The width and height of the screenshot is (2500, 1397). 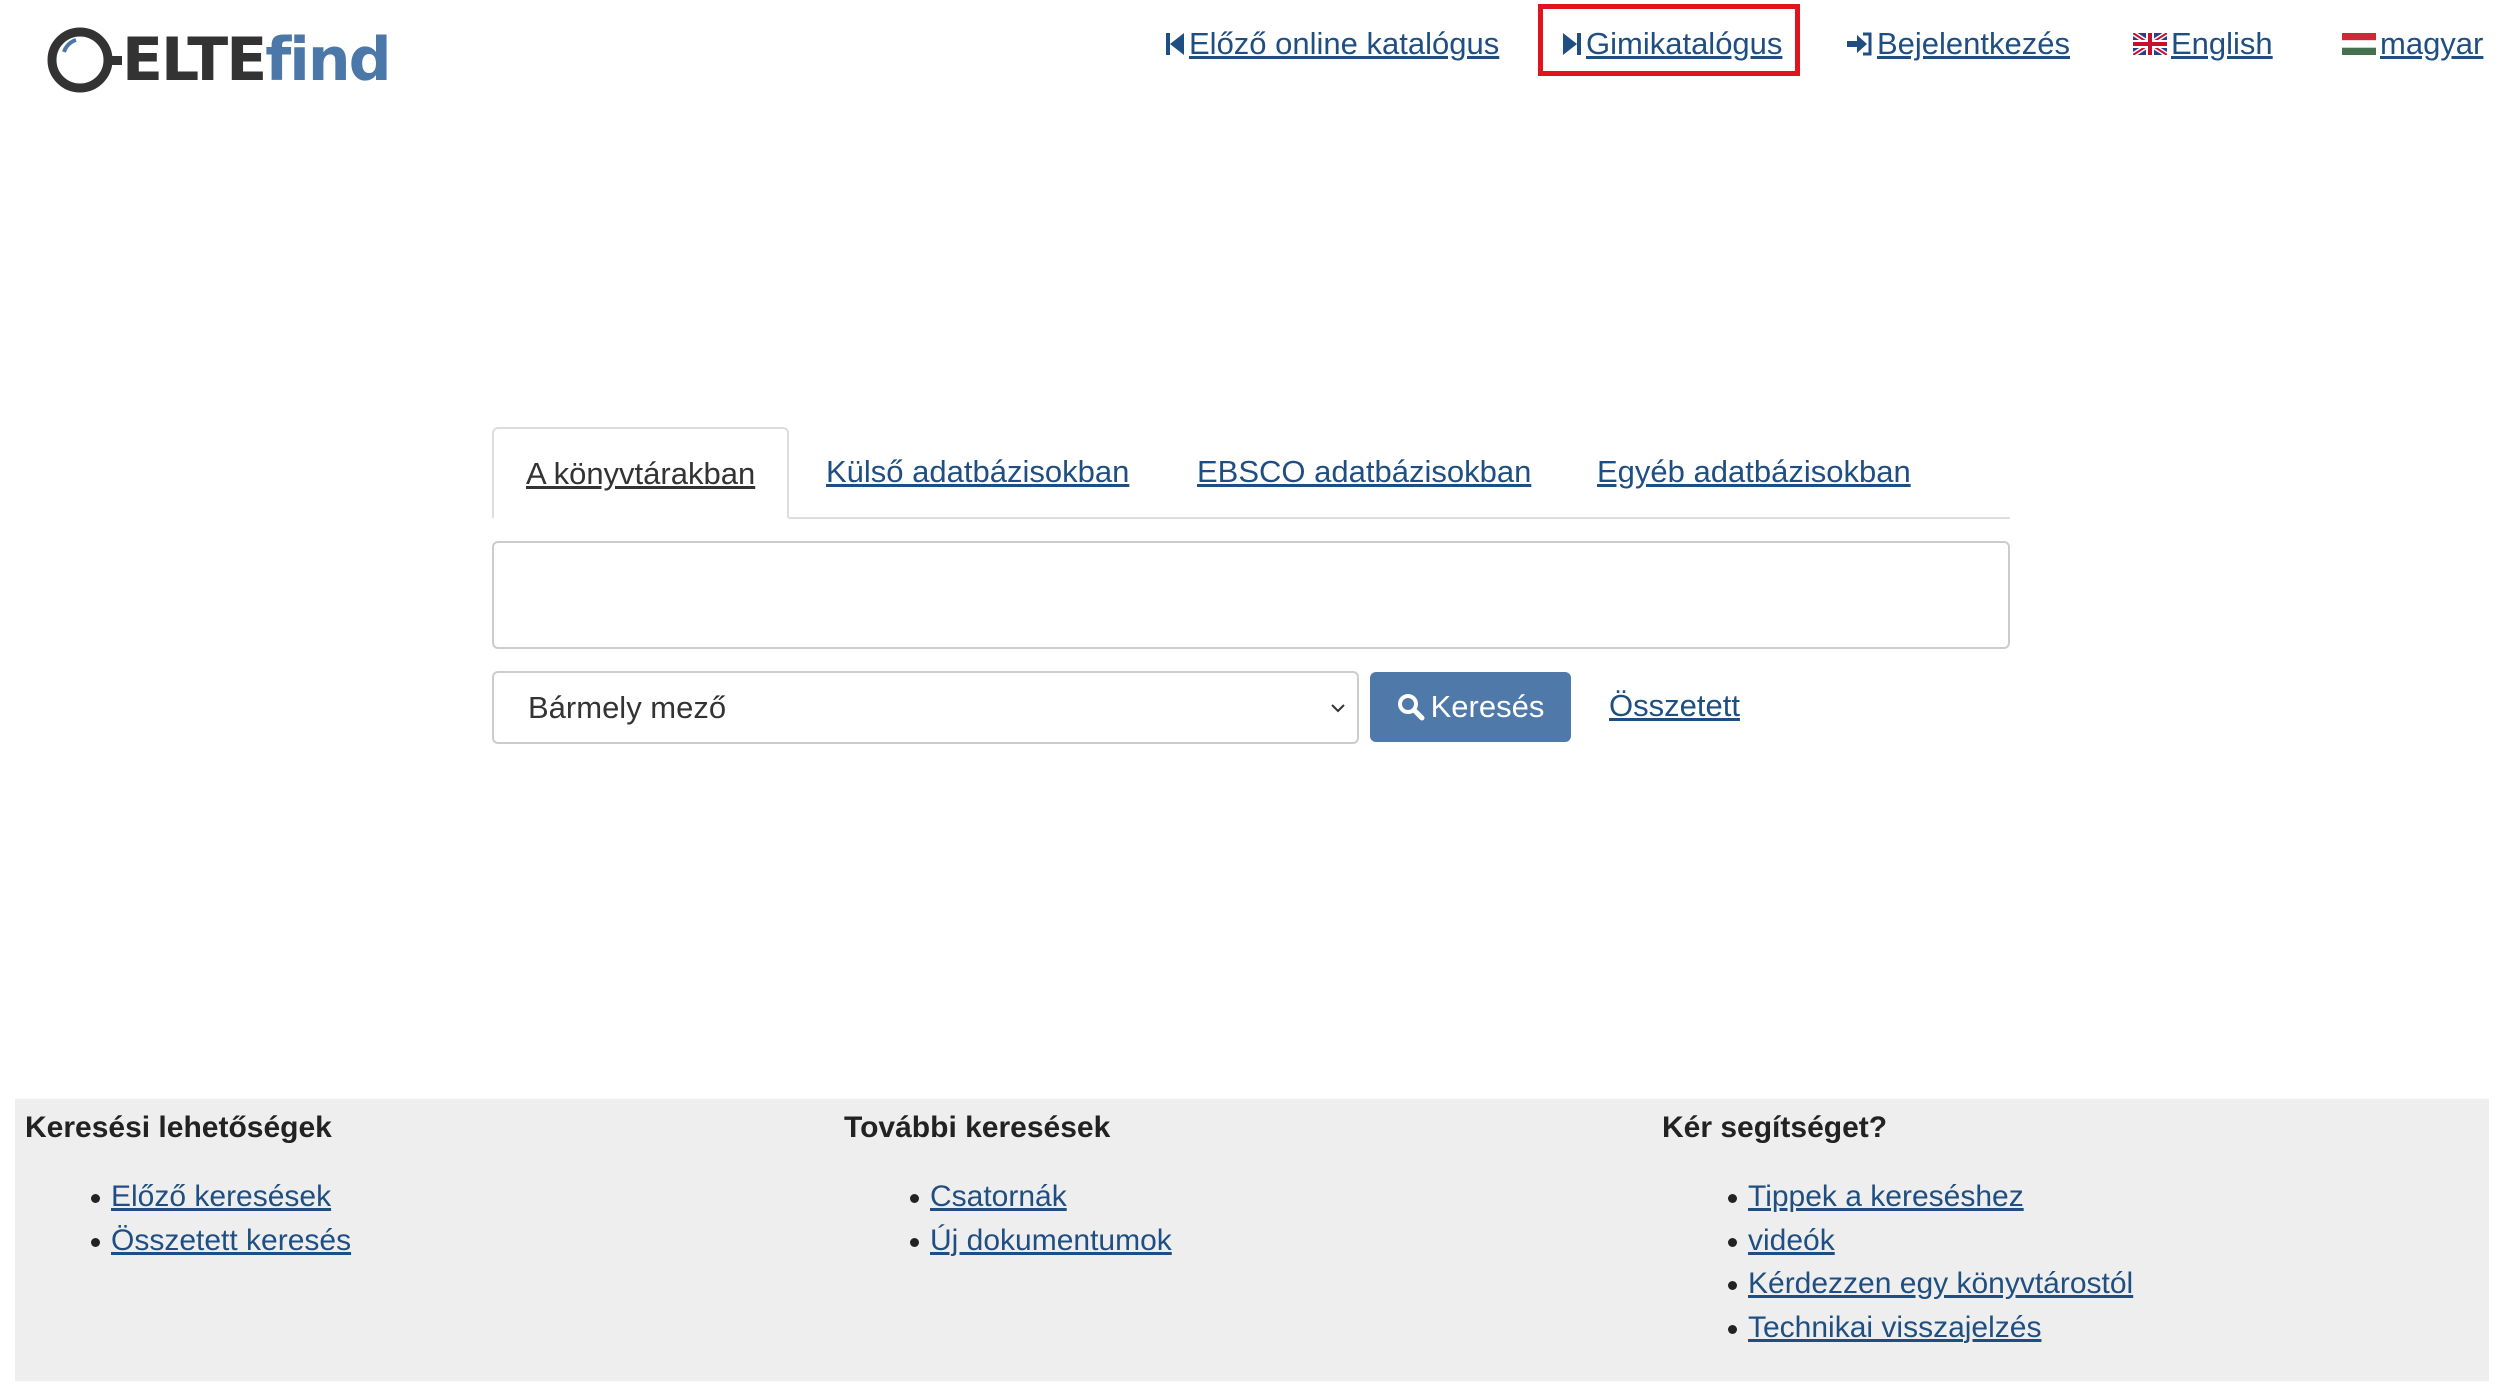 I want to click on footer-link-videos: videók, so click(x=1791, y=1240).